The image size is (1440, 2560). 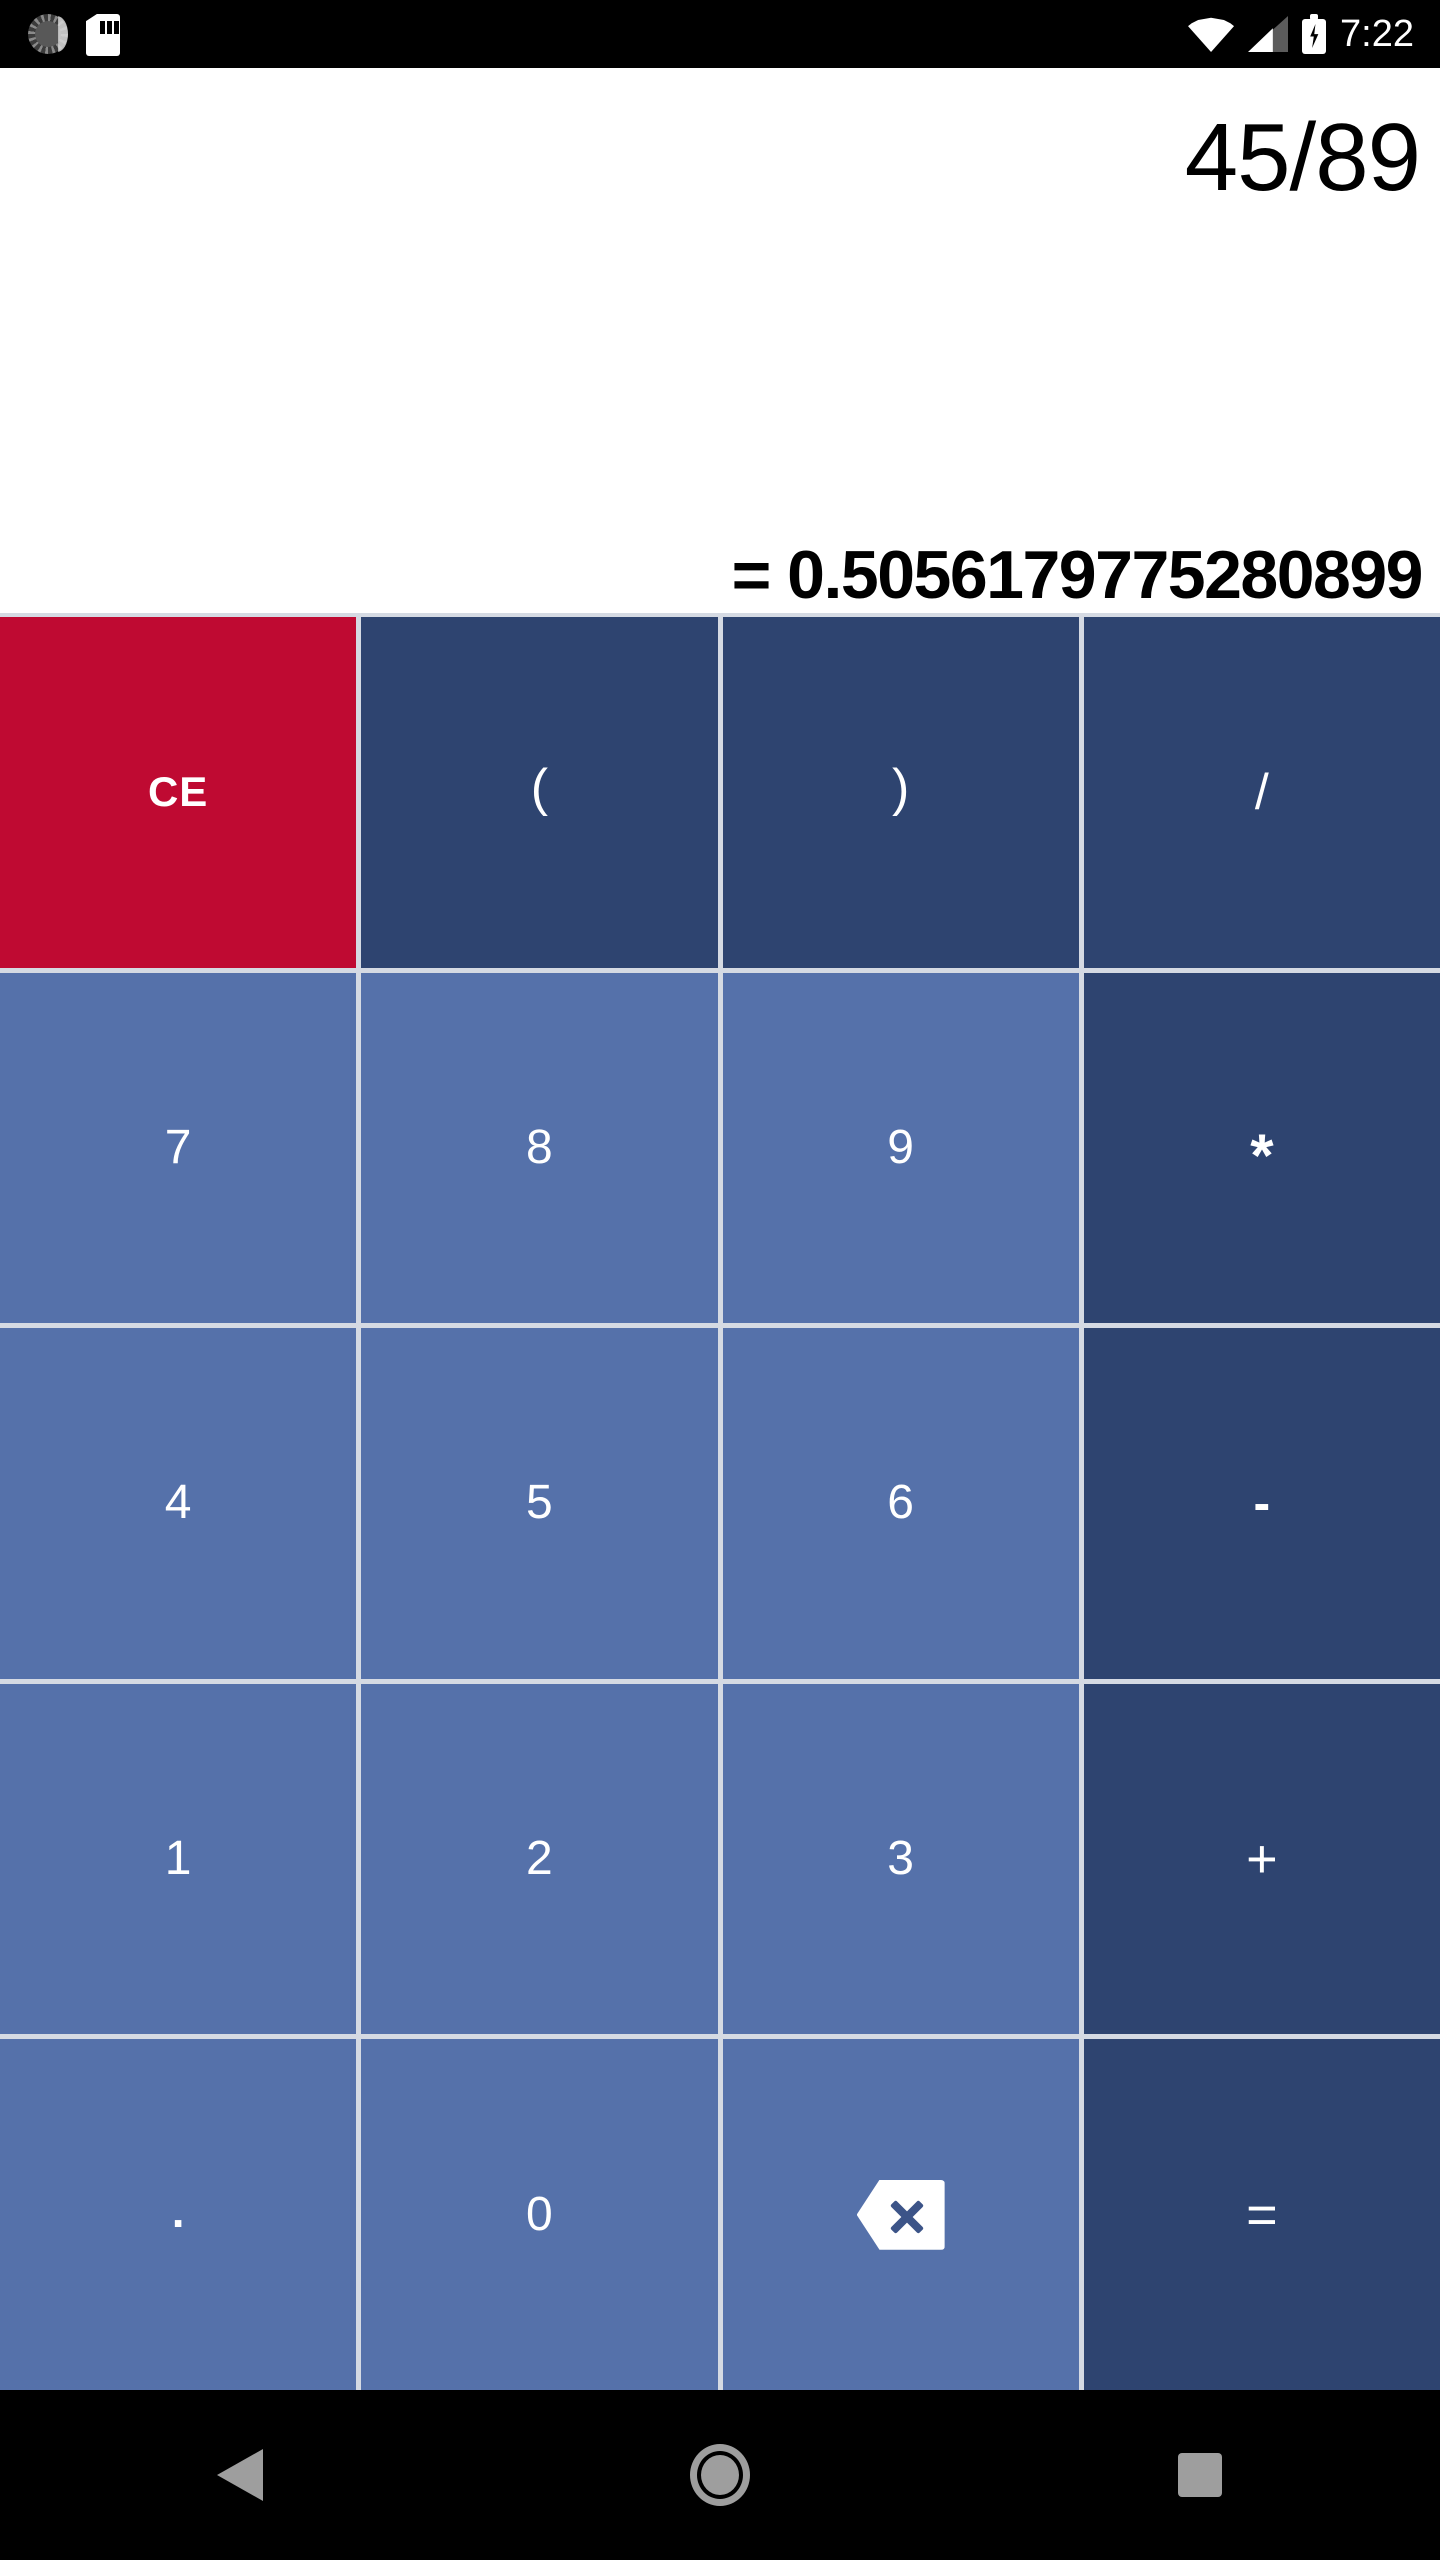 I want to click on status-bar-clock: 7:22, so click(x=1377, y=34).